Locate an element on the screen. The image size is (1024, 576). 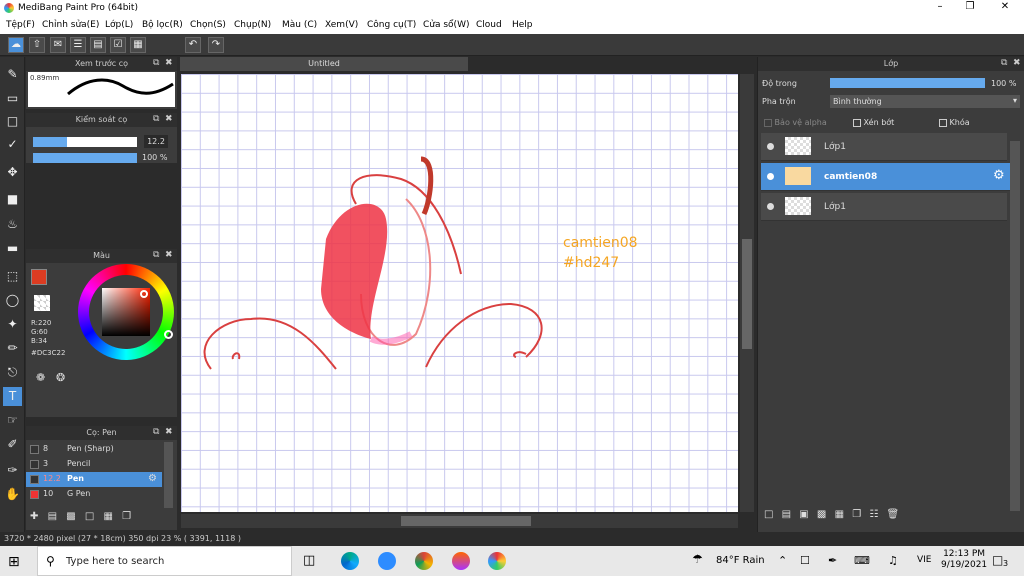
horizontal-scroll-thumb is located at coordinates (466, 521).